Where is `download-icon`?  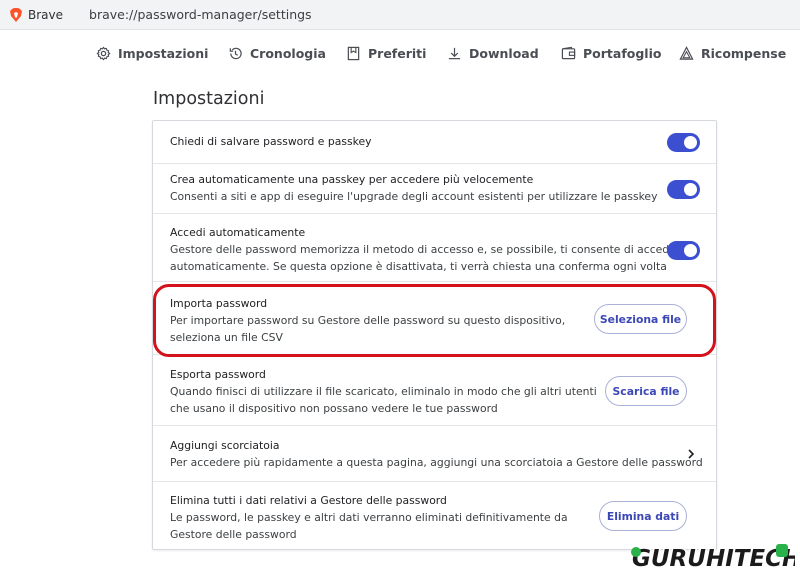 download-icon is located at coordinates (454, 53).